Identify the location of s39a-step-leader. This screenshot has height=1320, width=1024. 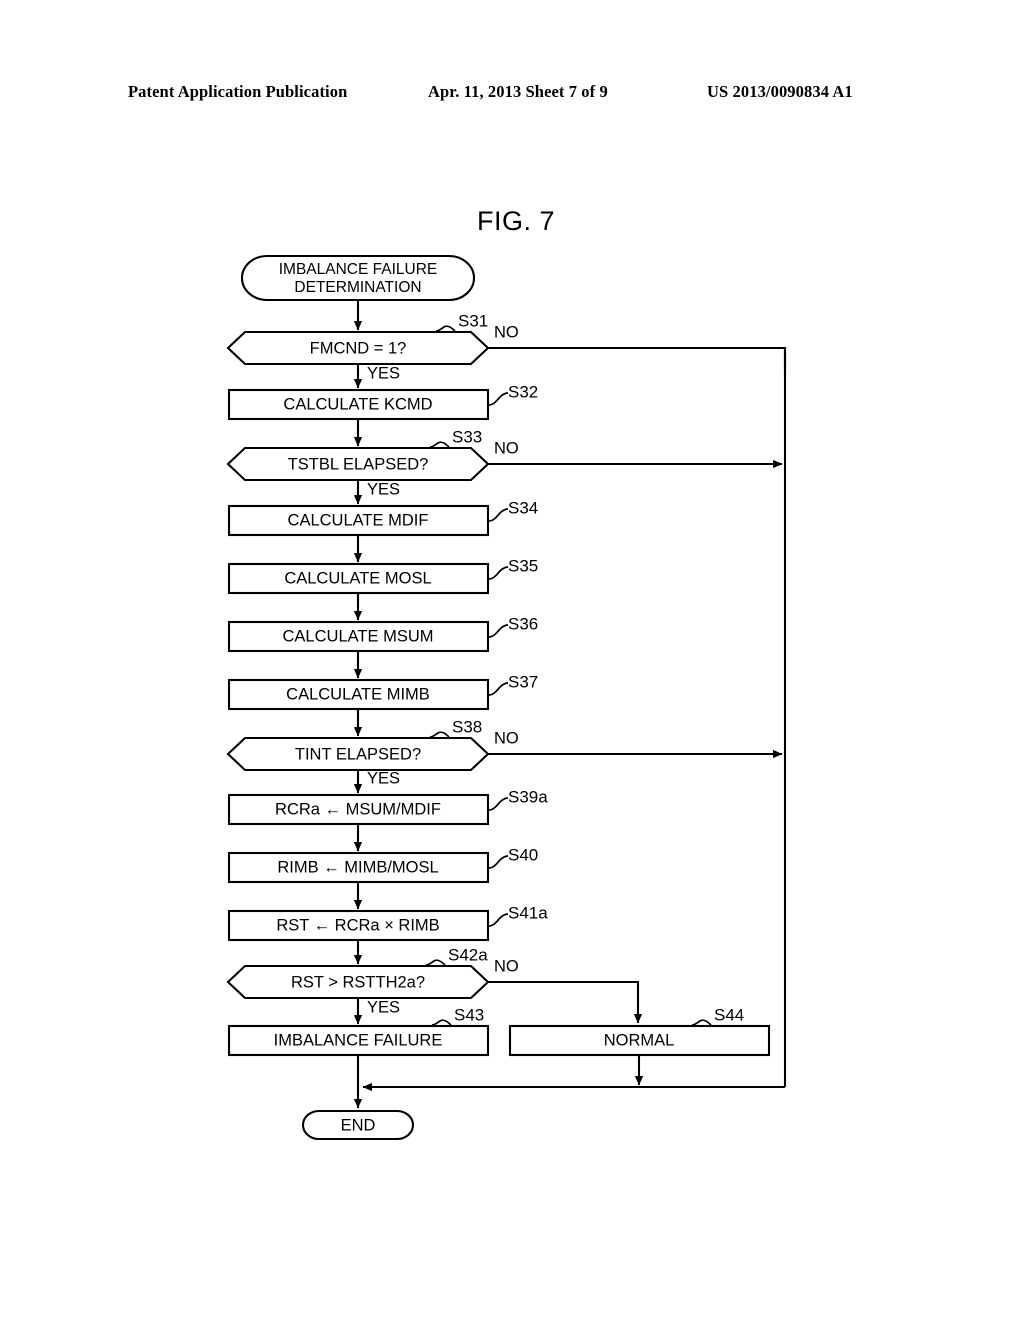
(498, 804).